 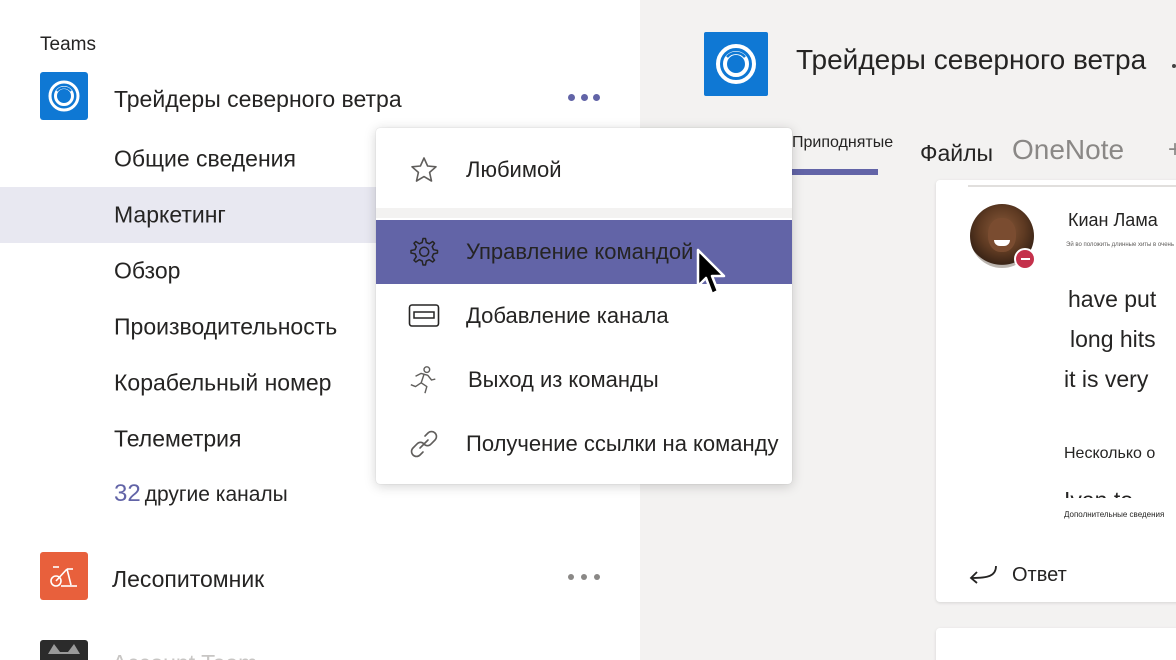 What do you see at coordinates (127, 493) in the screenshot?
I see `more-channels-count: 32` at bounding box center [127, 493].